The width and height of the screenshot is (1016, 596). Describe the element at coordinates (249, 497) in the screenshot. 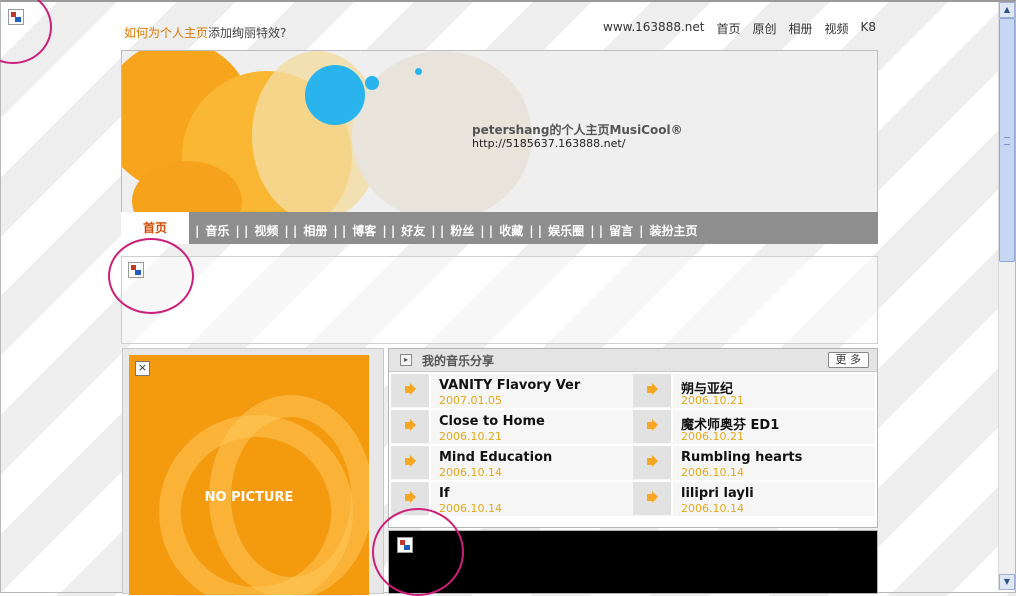

I see `no-picture-label: NO PICTURE` at that location.